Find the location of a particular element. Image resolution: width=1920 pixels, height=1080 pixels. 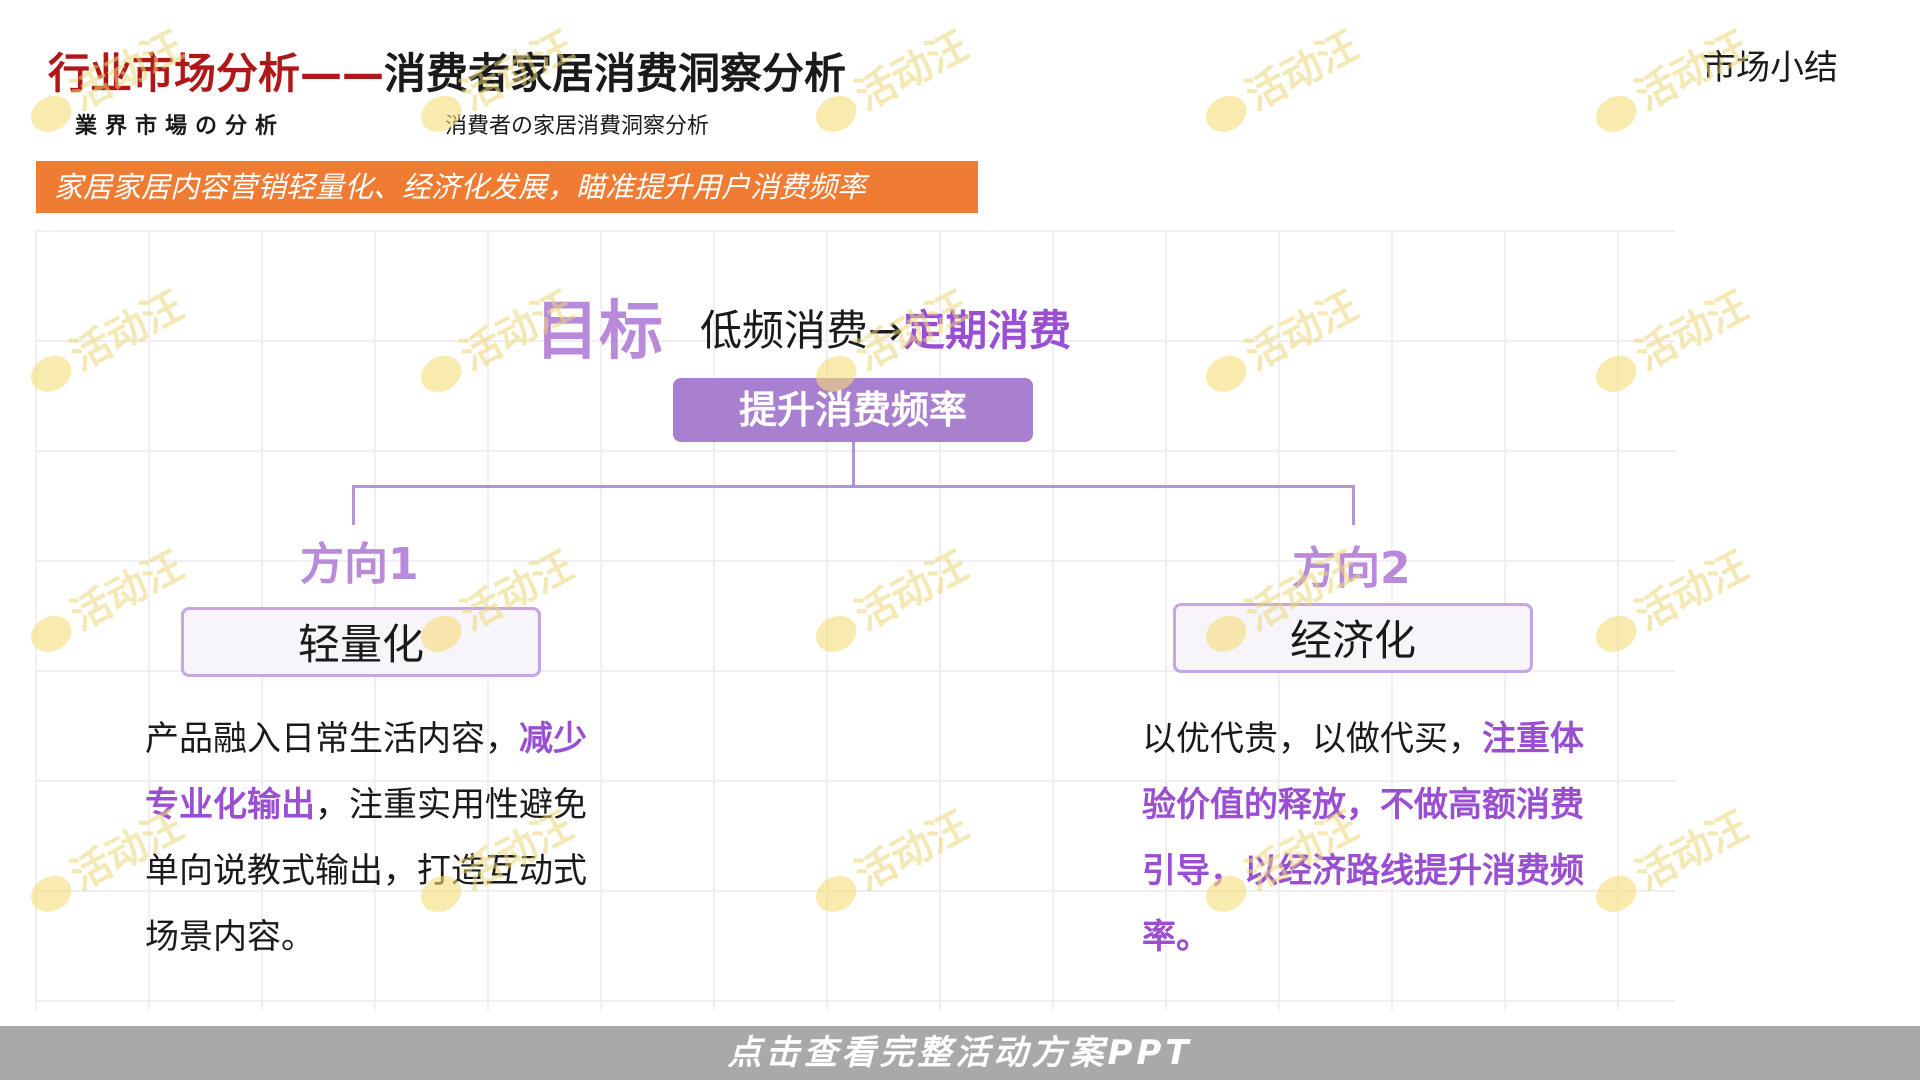

page-title: 行业市场分析——消费者家居消费洞察分析 is located at coordinates (447, 73).